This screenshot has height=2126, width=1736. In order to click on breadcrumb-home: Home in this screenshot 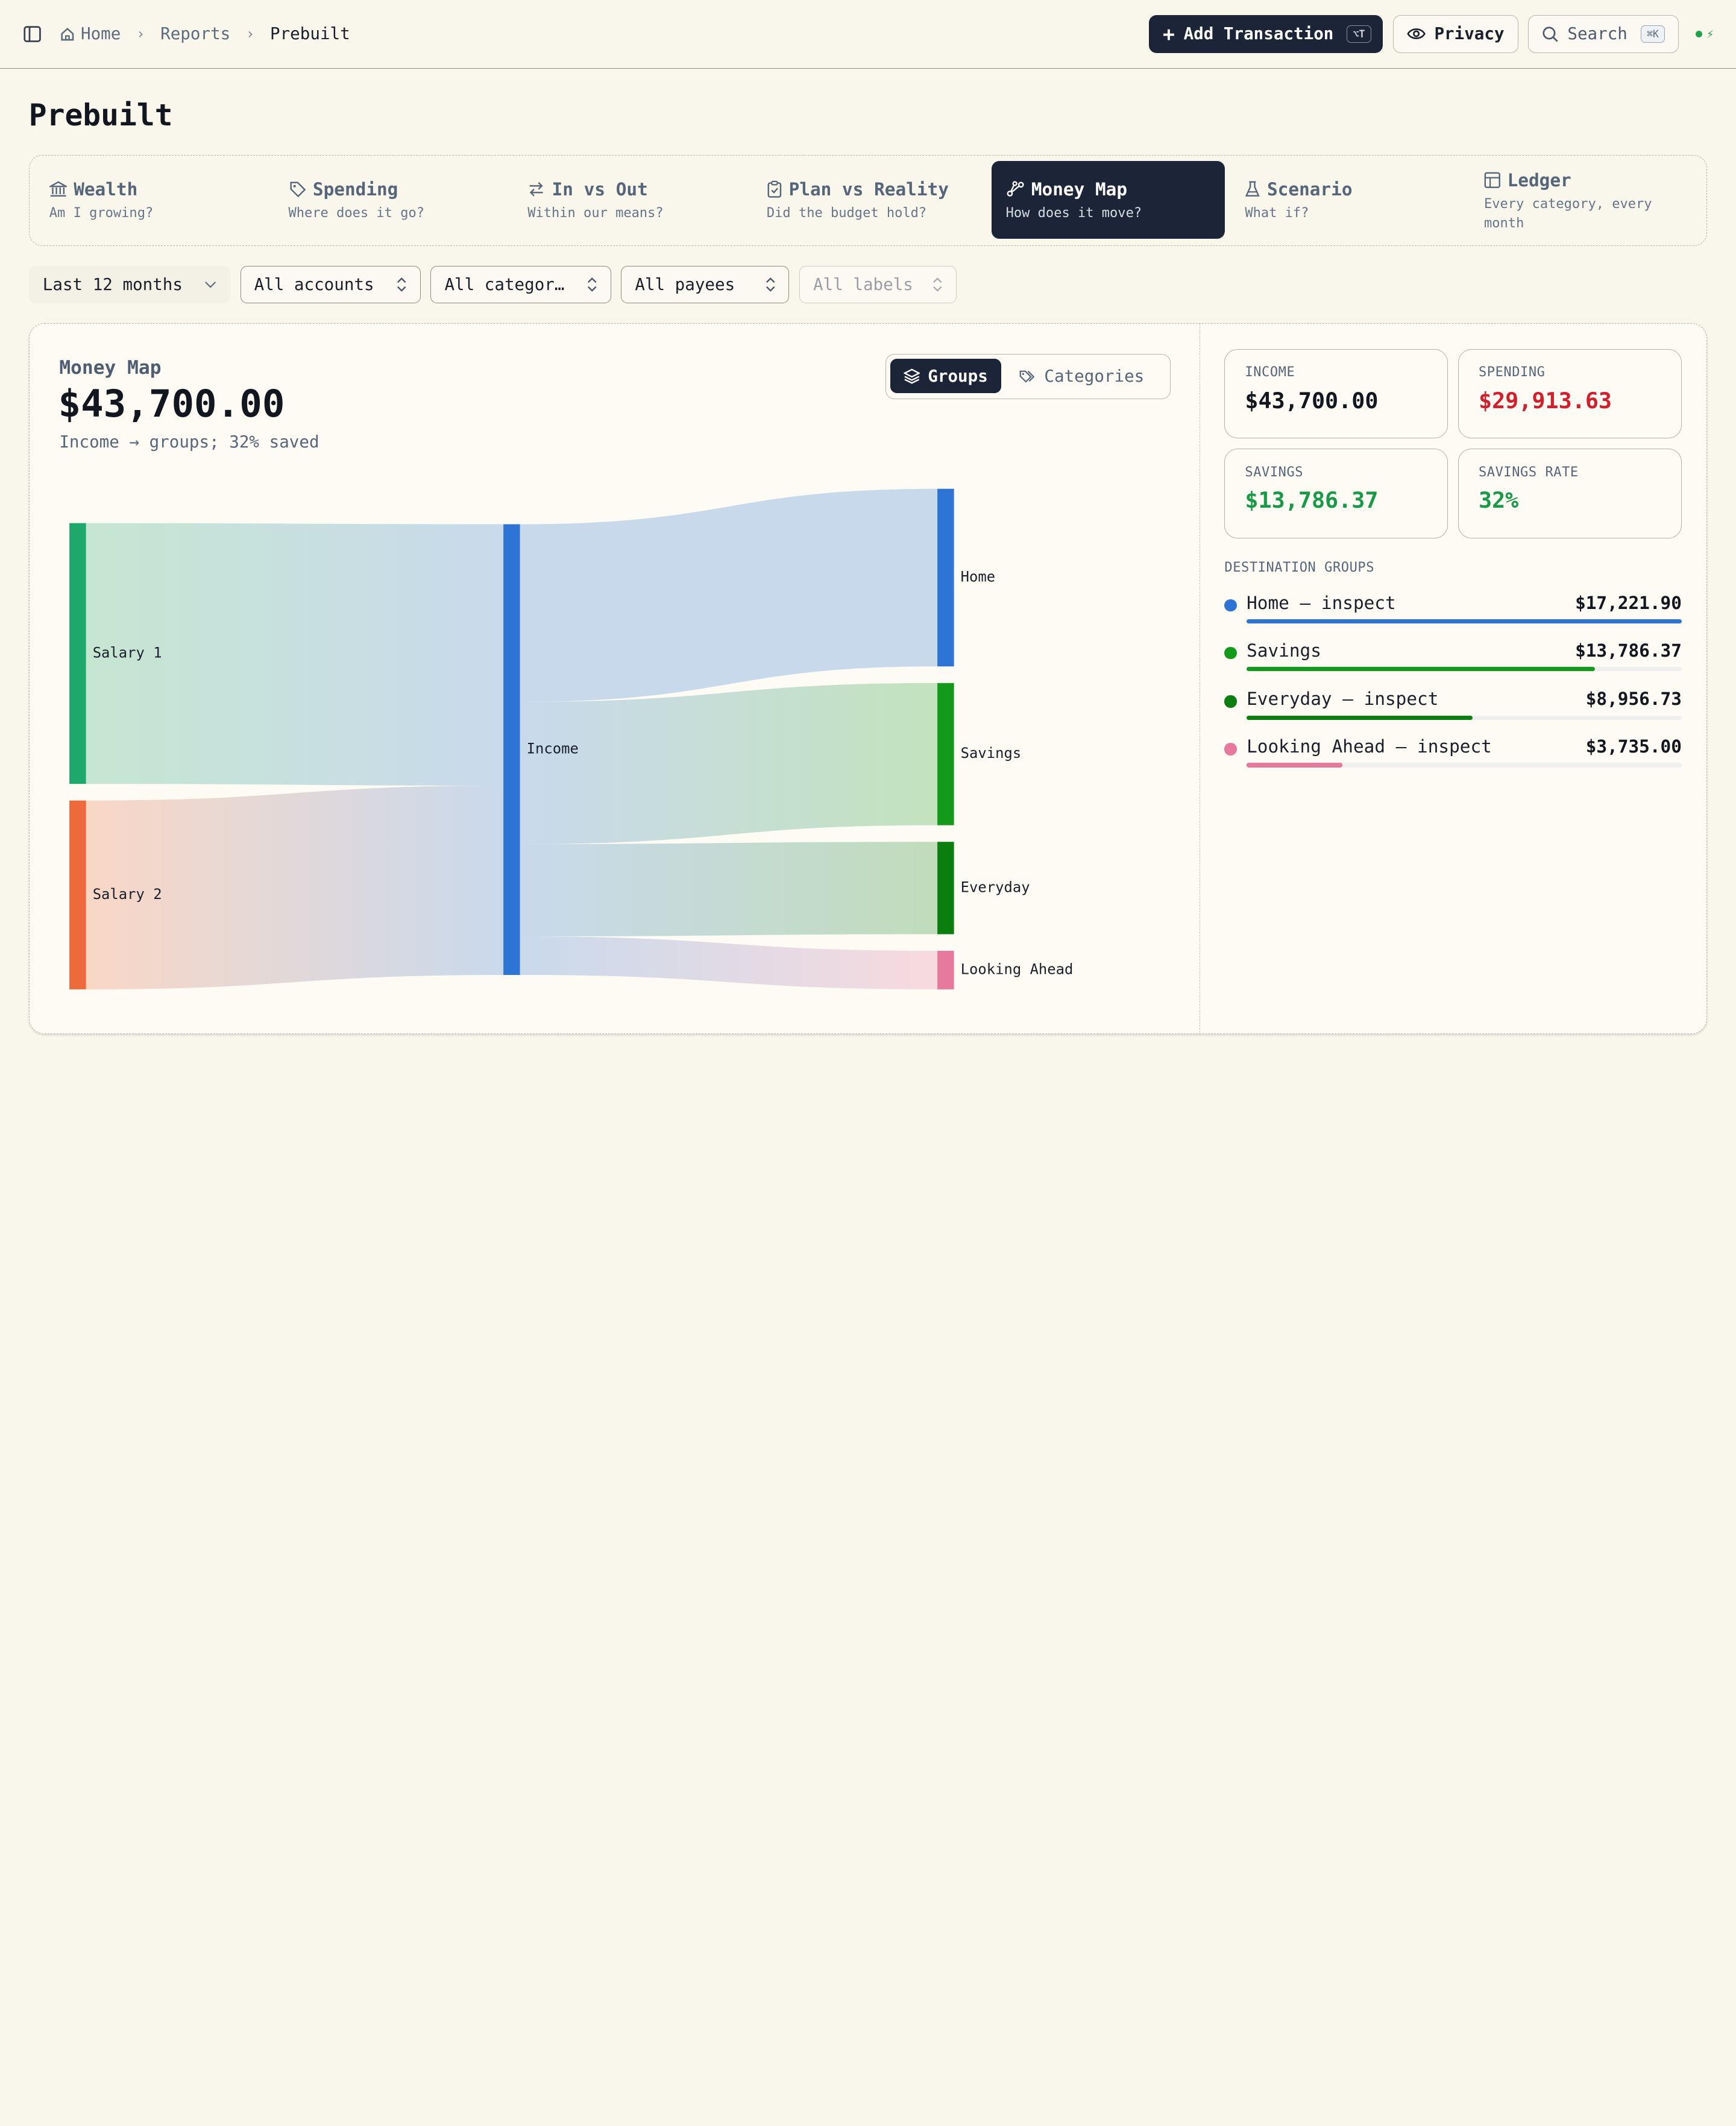, I will do `click(90, 33)`.